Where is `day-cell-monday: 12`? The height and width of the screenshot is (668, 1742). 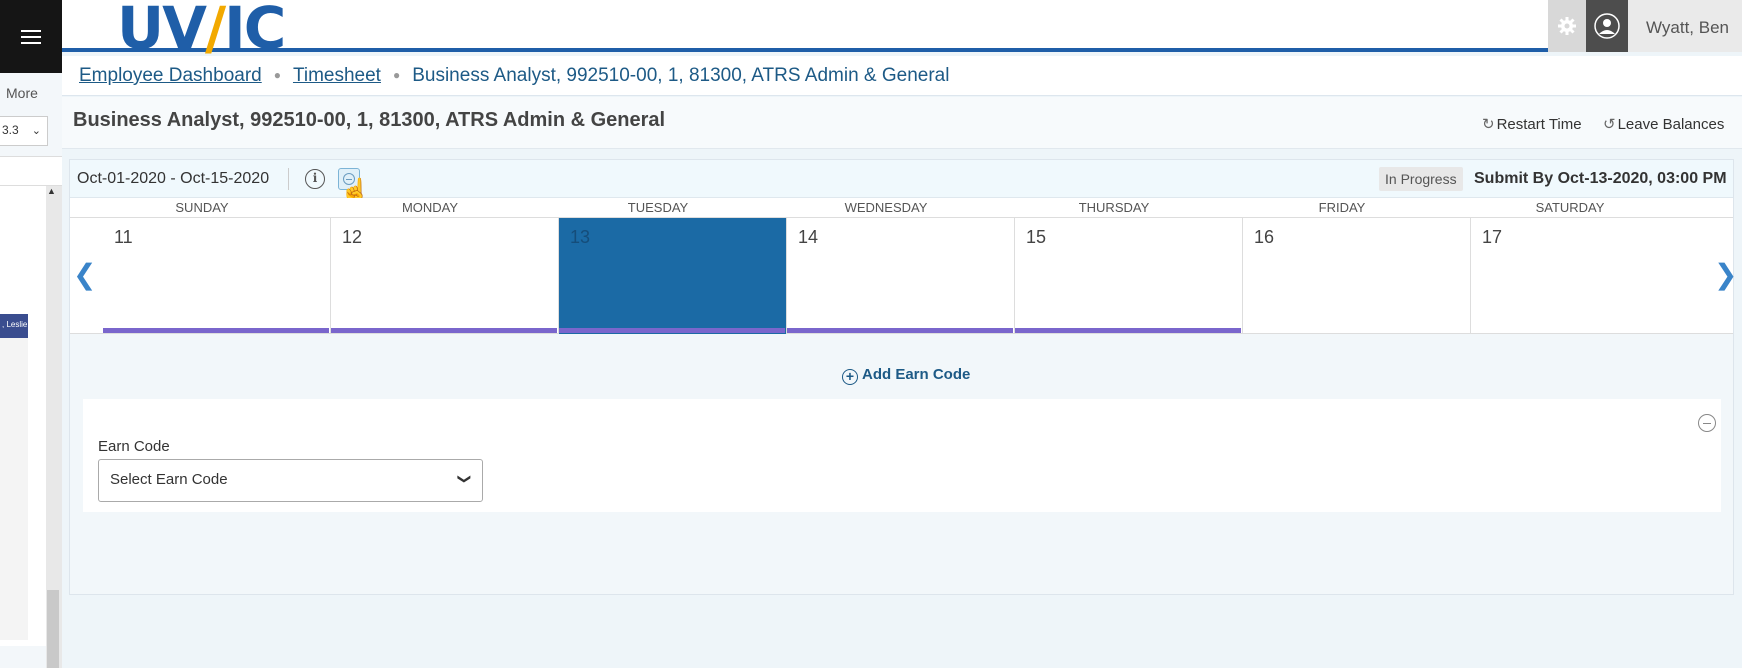 day-cell-monday: 12 is located at coordinates (445, 276).